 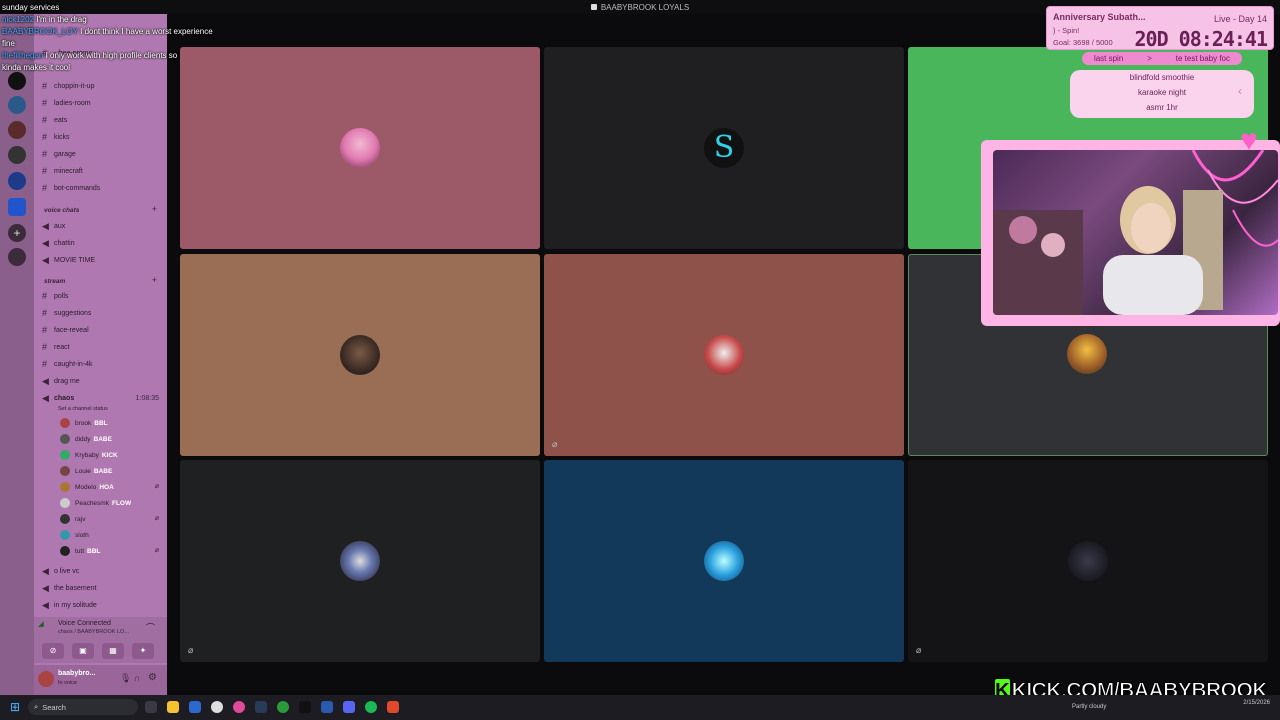 I want to click on steam-icon, so click(x=261, y=707).